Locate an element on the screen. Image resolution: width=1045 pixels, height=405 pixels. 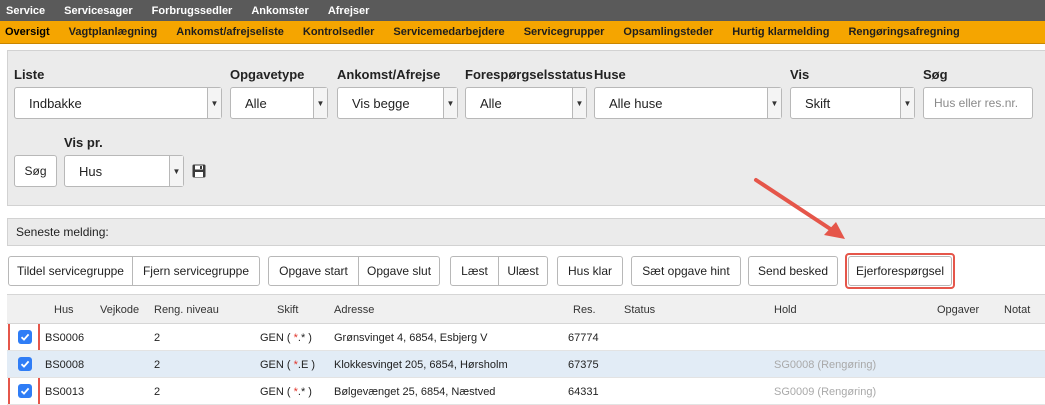
col-notat: Notat is located at coordinates (1017, 310).